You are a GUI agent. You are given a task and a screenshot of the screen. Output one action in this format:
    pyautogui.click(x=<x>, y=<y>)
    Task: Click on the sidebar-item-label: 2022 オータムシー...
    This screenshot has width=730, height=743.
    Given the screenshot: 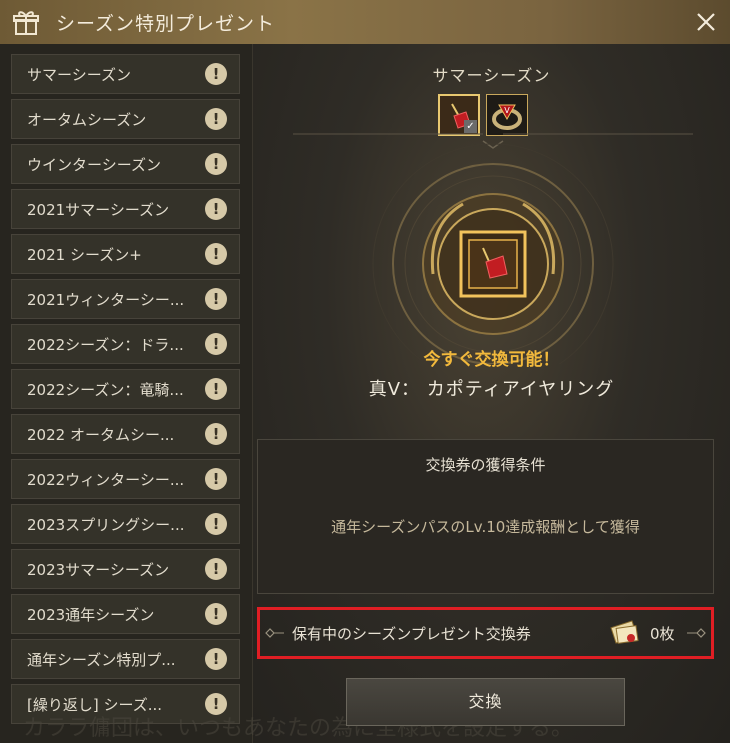 What is the action you would take?
    pyautogui.click(x=101, y=435)
    